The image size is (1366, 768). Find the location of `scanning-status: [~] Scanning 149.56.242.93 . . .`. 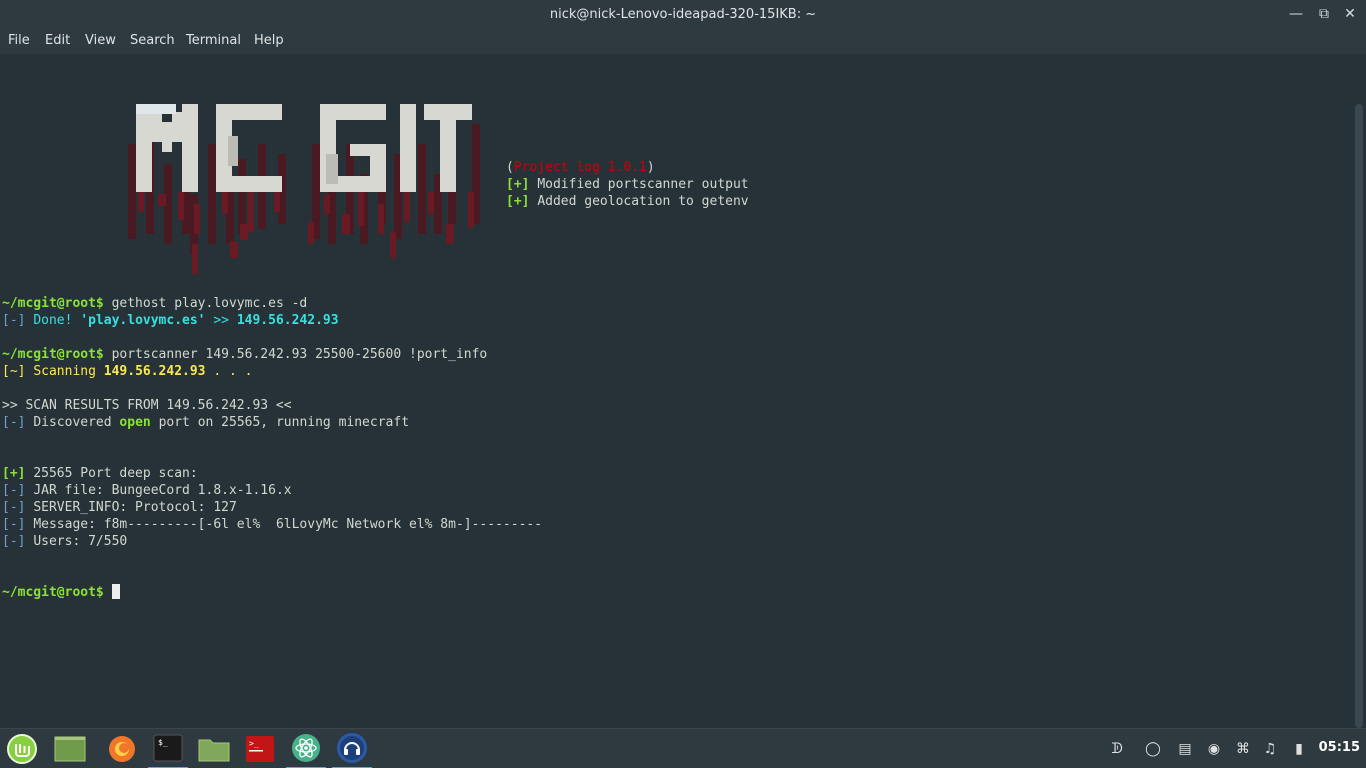

scanning-status: [~] Scanning 149.56.242.93 . . . is located at coordinates (127, 371).